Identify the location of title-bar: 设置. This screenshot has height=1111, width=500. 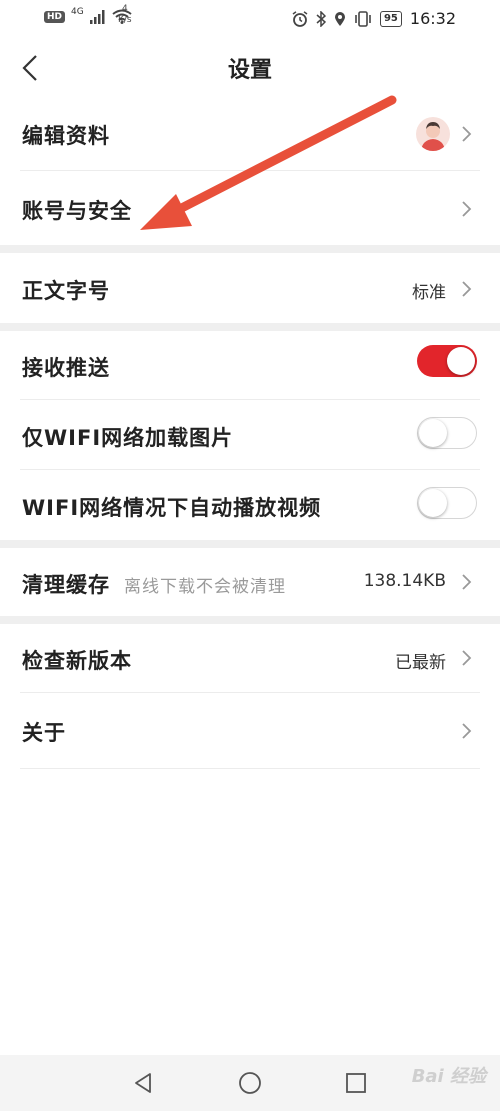
(250, 68).